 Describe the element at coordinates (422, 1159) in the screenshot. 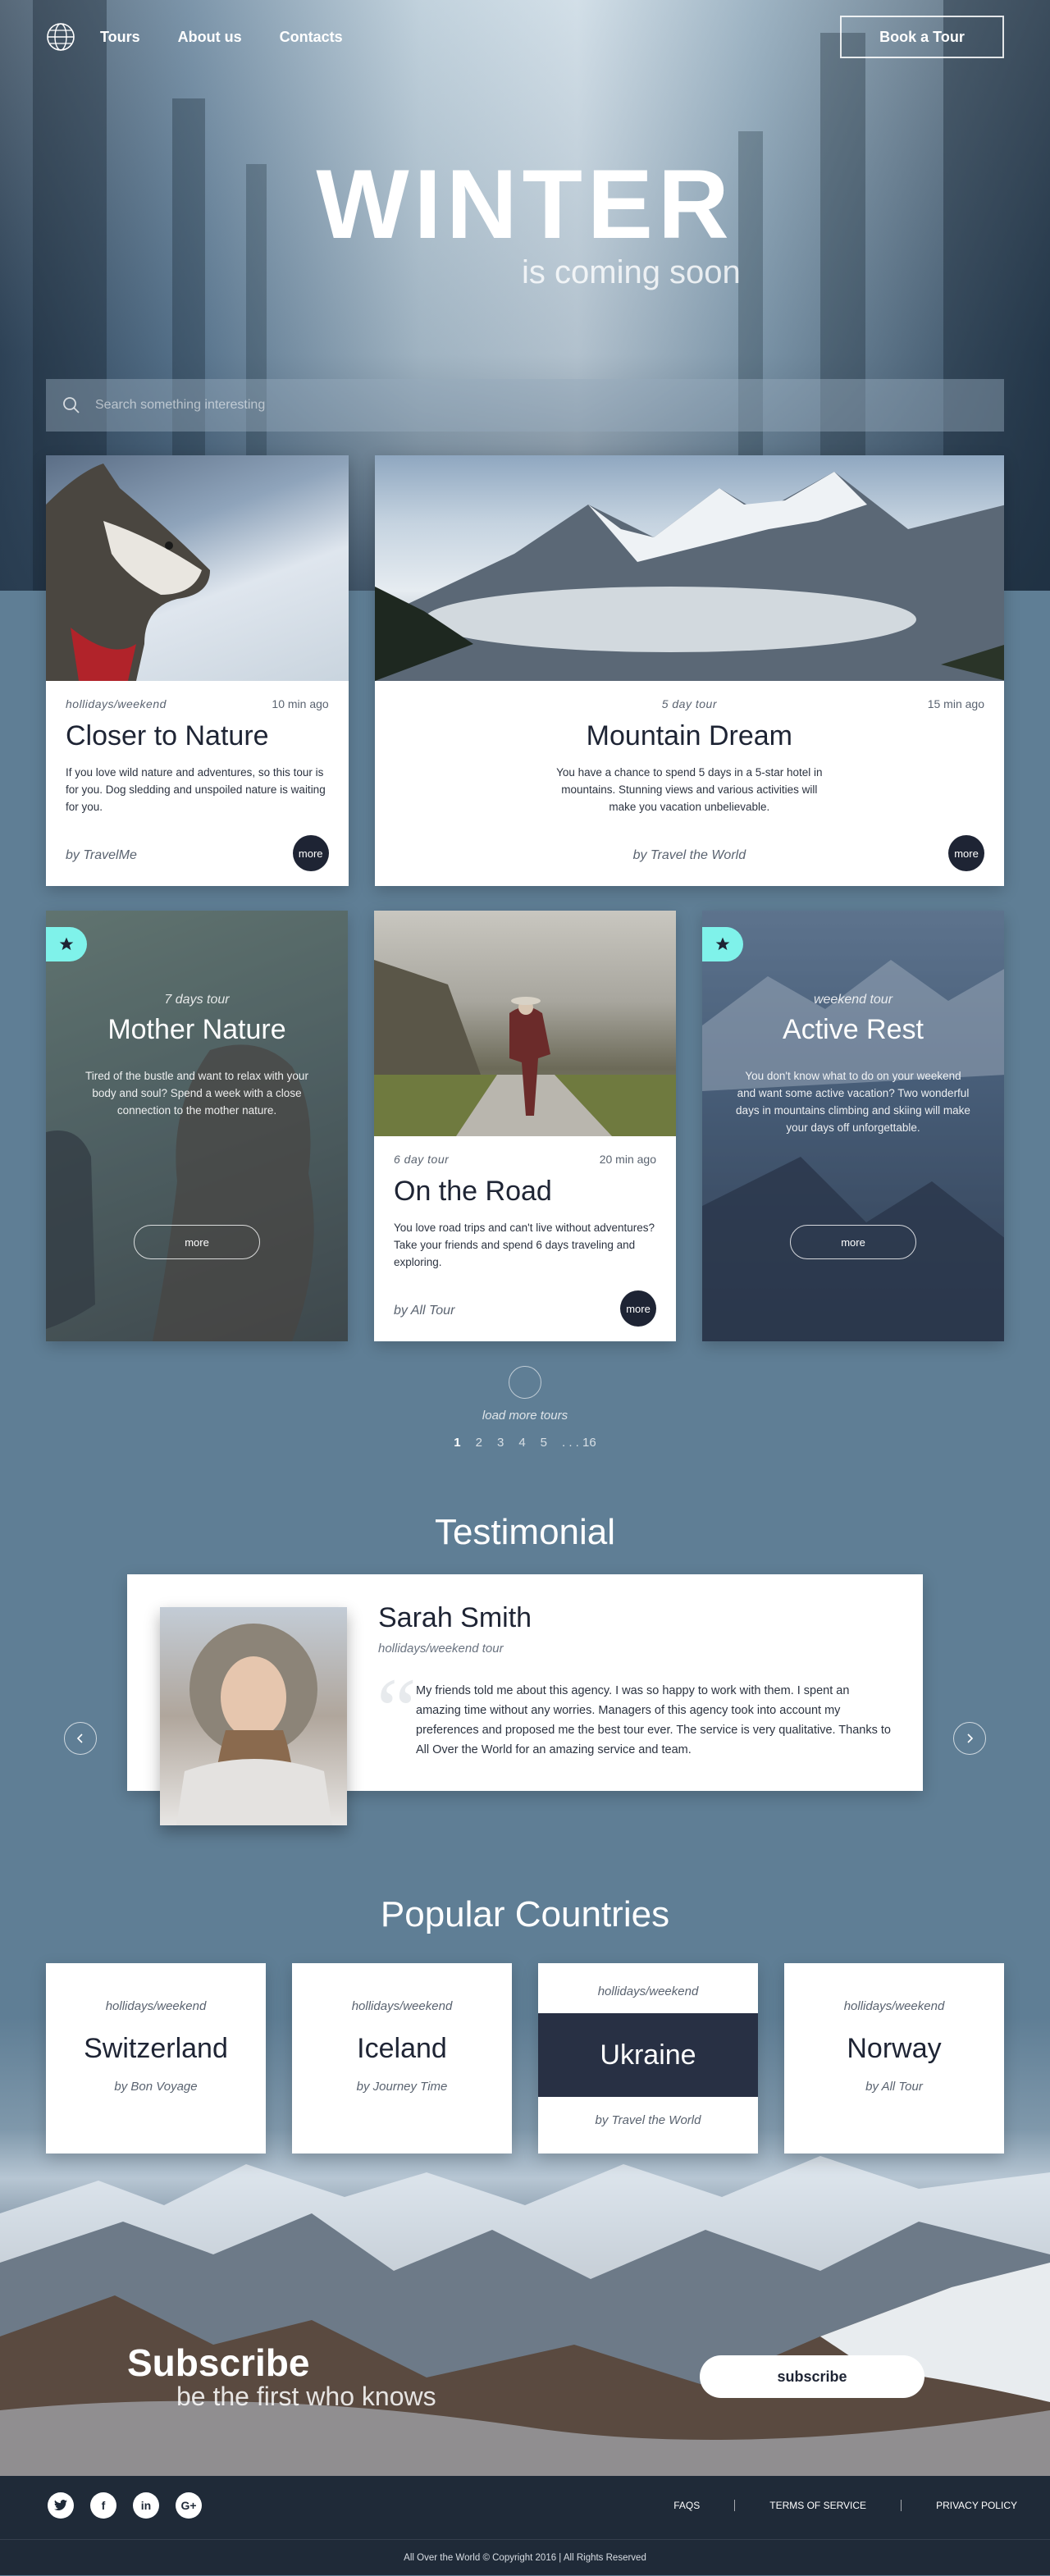

I see `tour-category: 6 day tour` at that location.